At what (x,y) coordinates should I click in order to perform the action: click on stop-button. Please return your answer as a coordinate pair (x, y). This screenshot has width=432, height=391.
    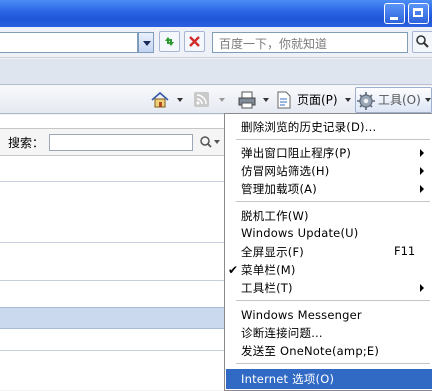
    Looking at the image, I should click on (194, 41).